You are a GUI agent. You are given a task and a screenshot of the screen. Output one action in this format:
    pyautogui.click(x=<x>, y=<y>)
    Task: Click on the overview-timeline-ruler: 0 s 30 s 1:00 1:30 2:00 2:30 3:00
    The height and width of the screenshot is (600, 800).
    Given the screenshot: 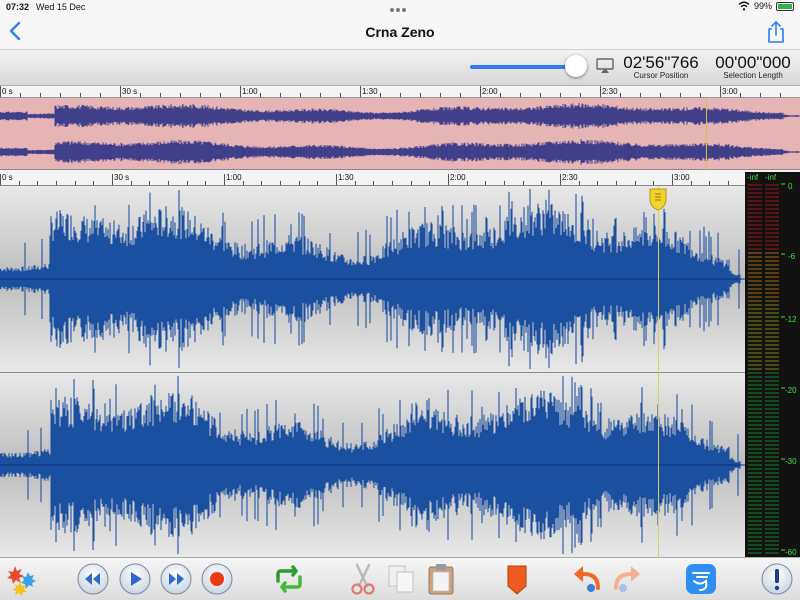 What is the action you would take?
    pyautogui.click(x=400, y=92)
    